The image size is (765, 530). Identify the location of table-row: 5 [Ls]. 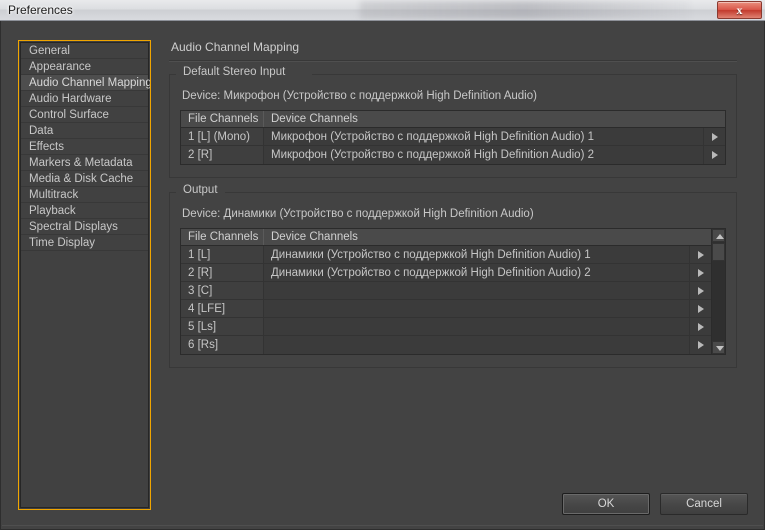
(446, 327).